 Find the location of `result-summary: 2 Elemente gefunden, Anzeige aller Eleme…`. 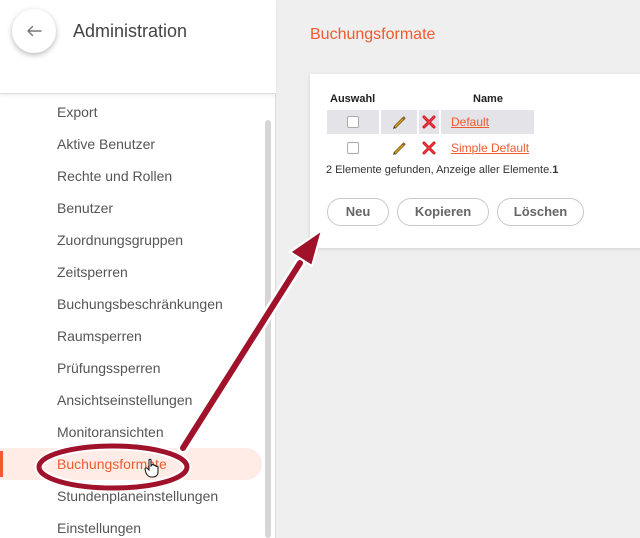

result-summary: 2 Elemente gefunden, Anzeige aller Eleme… is located at coordinates (442, 170).